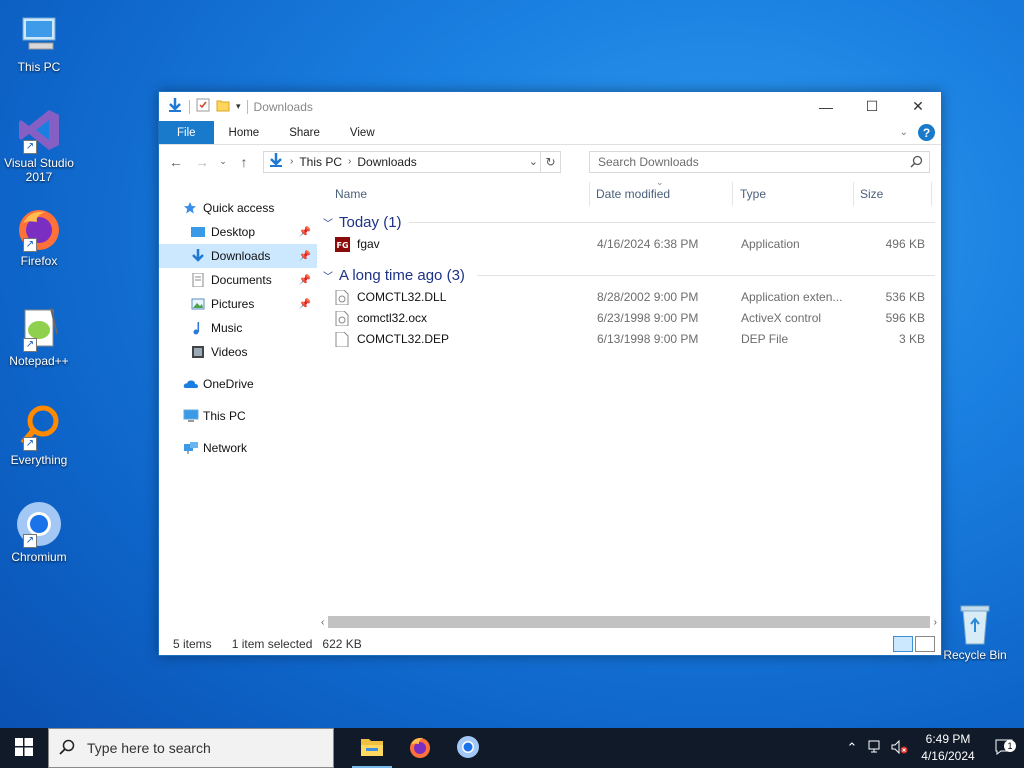 The image size is (1024, 768). What do you see at coordinates (186, 132) in the screenshot?
I see `tab-file: File` at bounding box center [186, 132].